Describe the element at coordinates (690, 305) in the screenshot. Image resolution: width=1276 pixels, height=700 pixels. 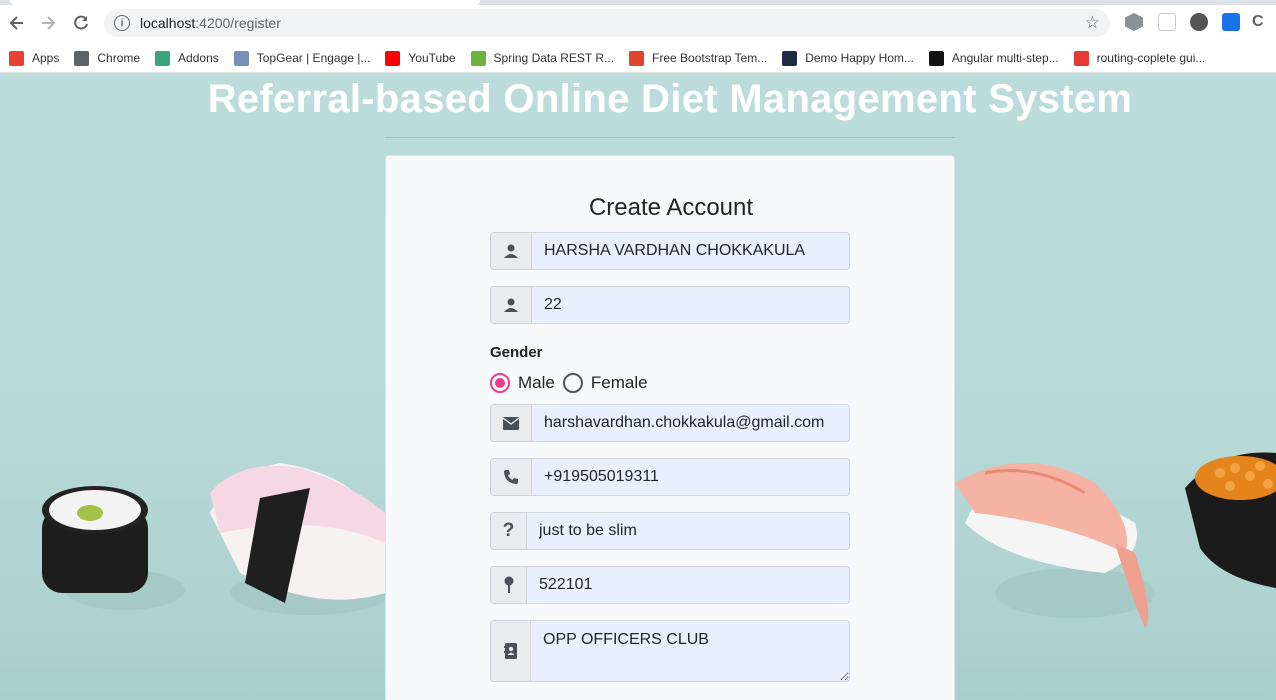
I see `age-input` at that location.